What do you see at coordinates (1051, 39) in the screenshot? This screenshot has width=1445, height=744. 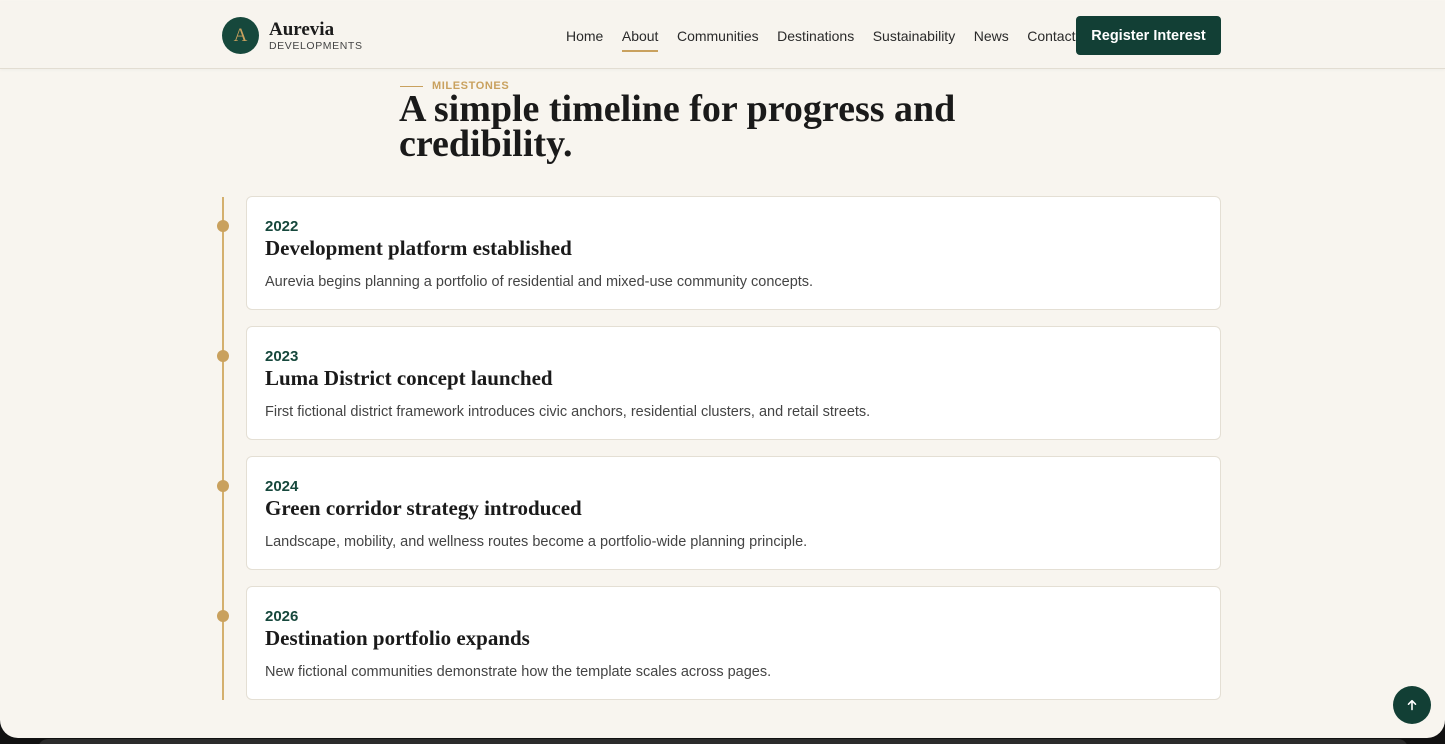 I see `nav-contact: Contact` at bounding box center [1051, 39].